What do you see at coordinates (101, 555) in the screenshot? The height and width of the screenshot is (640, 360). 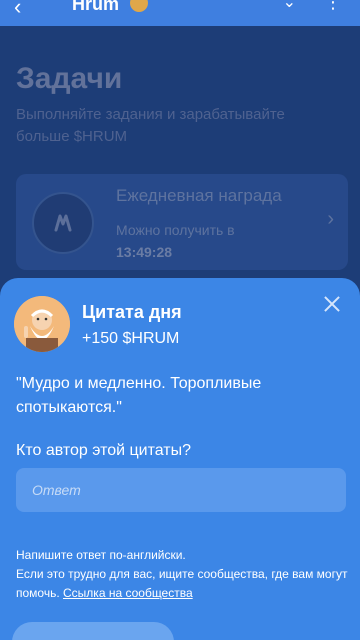 I see `hint-line-1: Напишите ответ по-английски.` at bounding box center [101, 555].